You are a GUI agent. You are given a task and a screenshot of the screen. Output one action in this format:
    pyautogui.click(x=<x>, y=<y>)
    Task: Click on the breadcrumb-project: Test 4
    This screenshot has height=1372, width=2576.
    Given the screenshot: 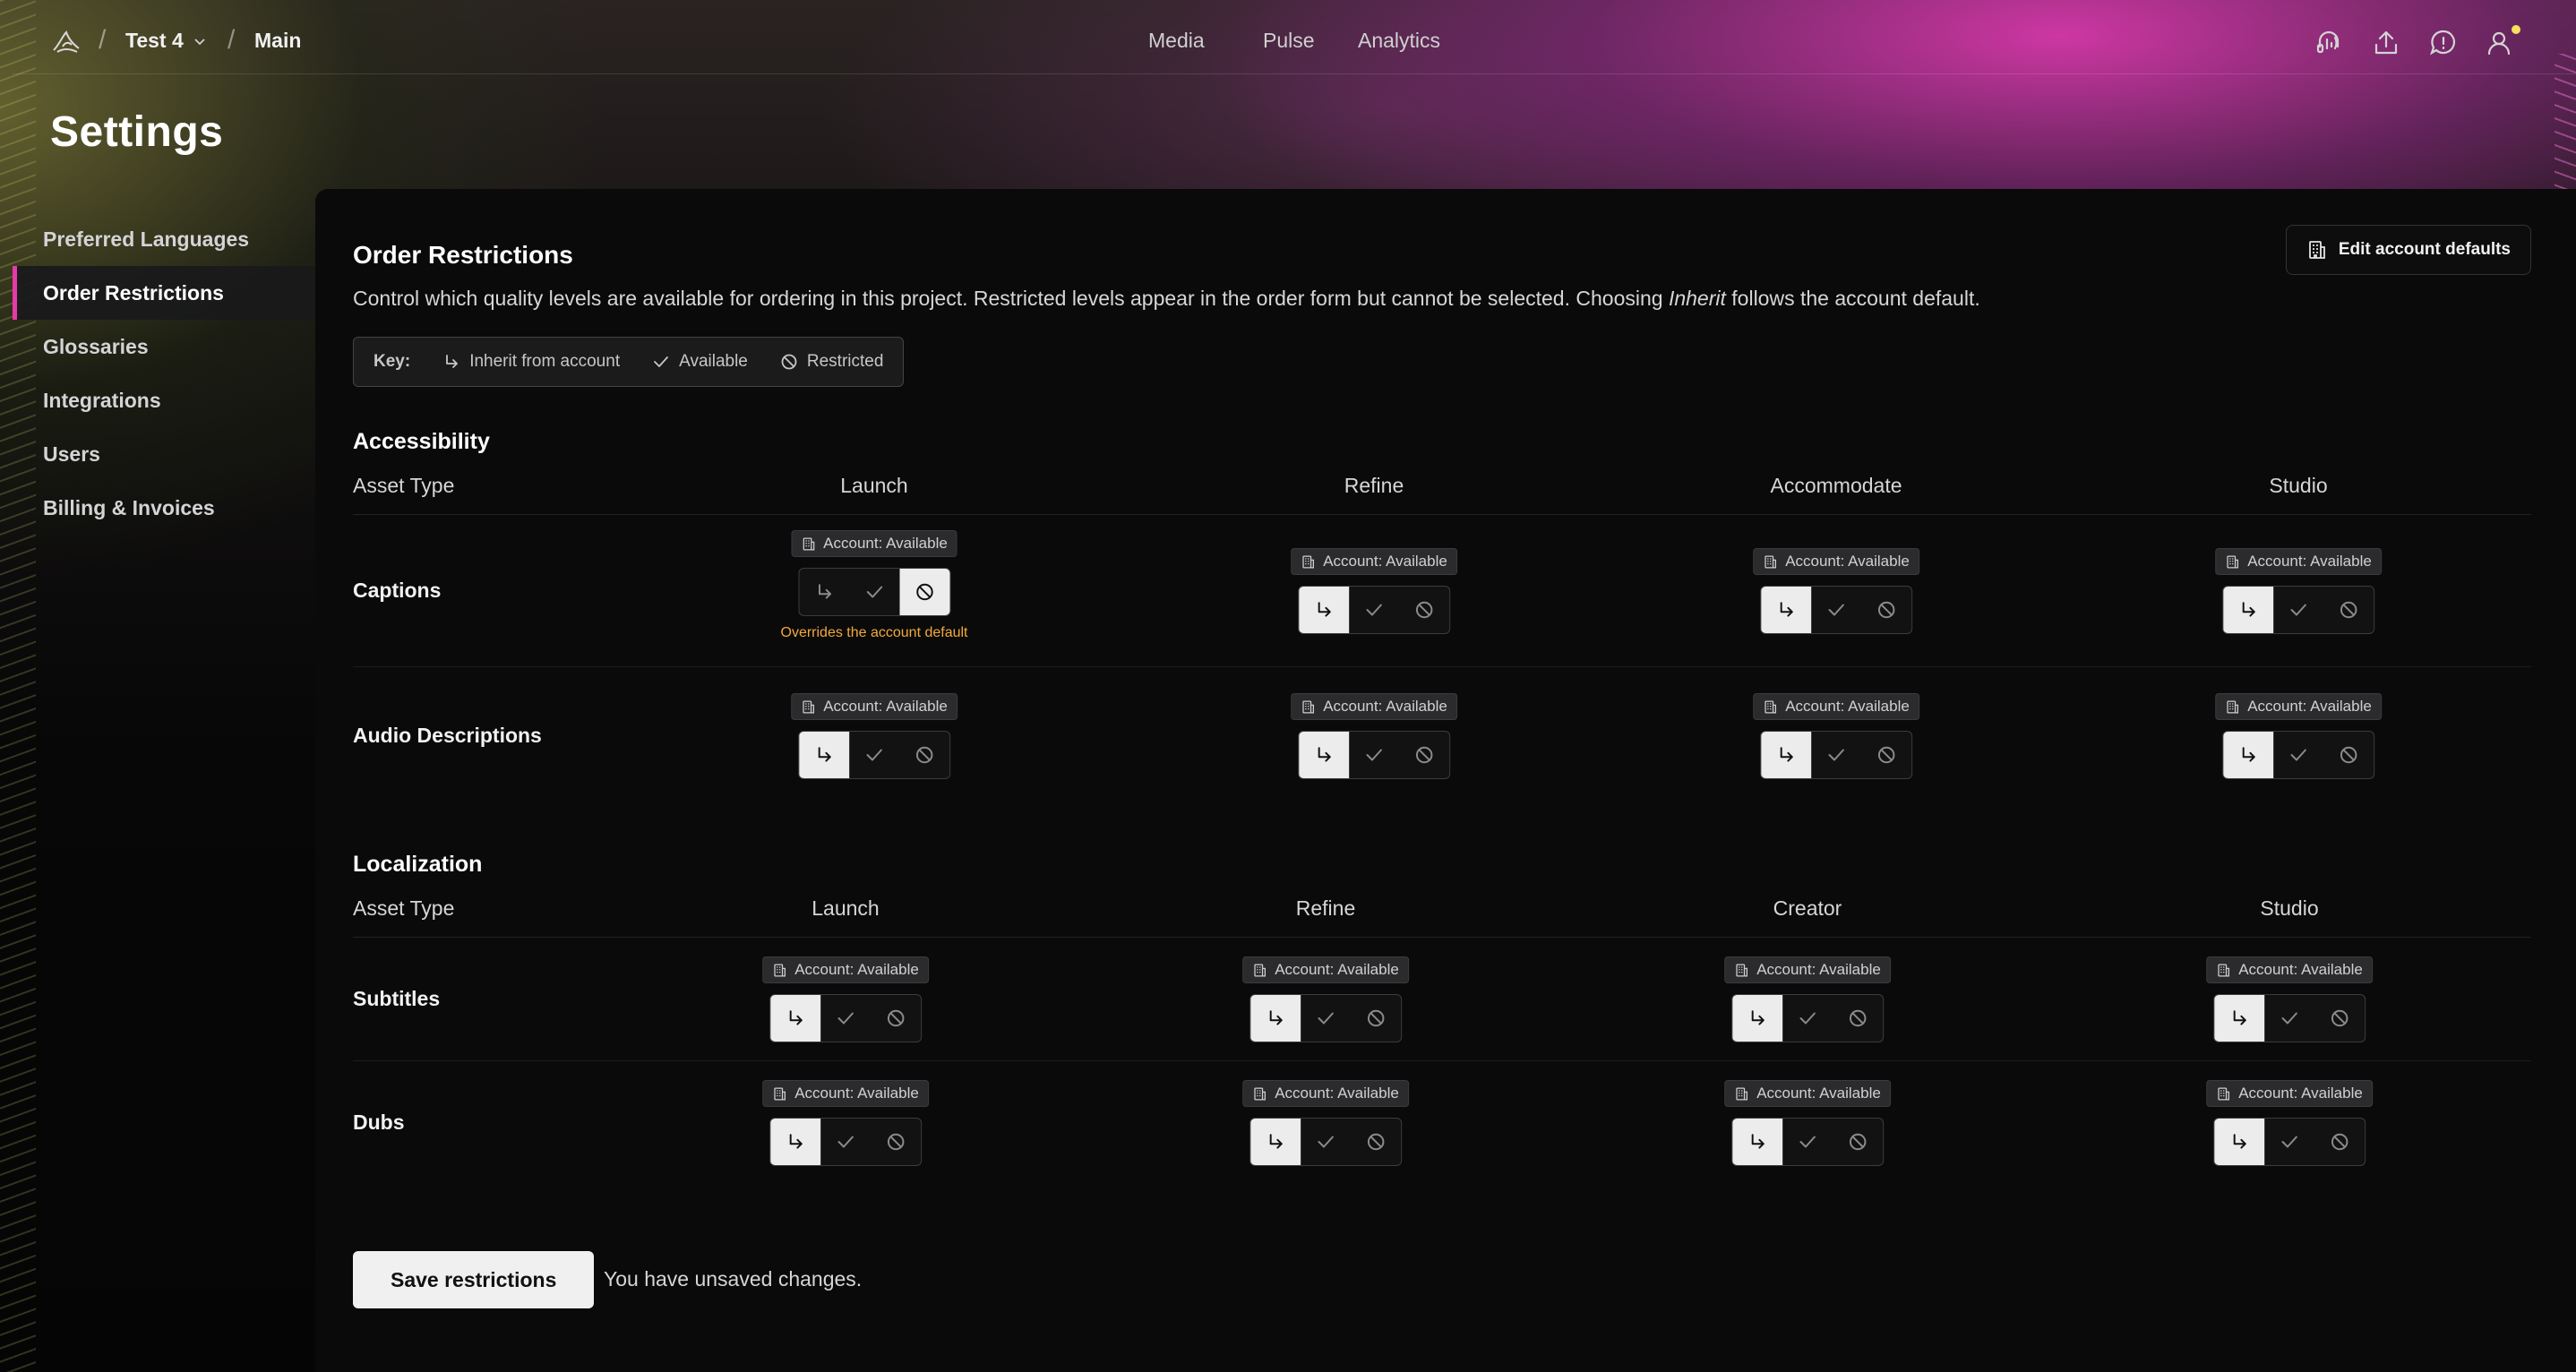 What is the action you would take?
    pyautogui.click(x=166, y=41)
    